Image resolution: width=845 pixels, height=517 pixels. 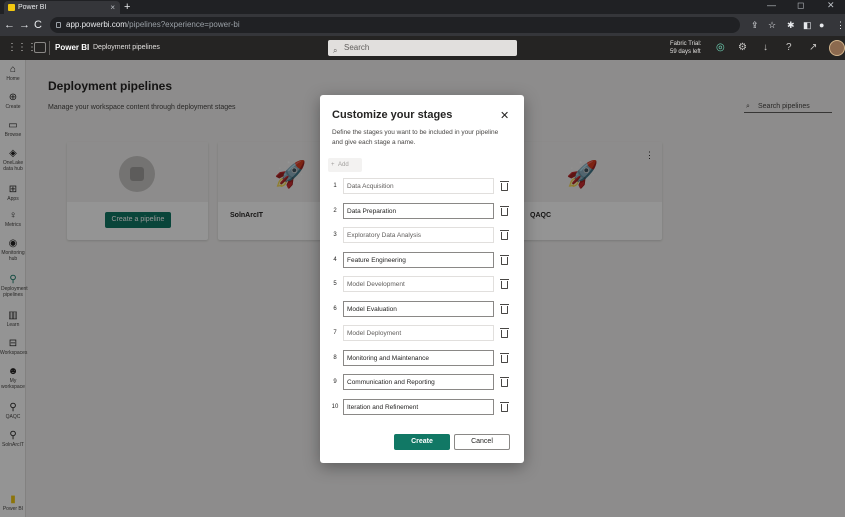 What do you see at coordinates (357, 47) in the screenshot?
I see `search-placeholder: Search` at bounding box center [357, 47].